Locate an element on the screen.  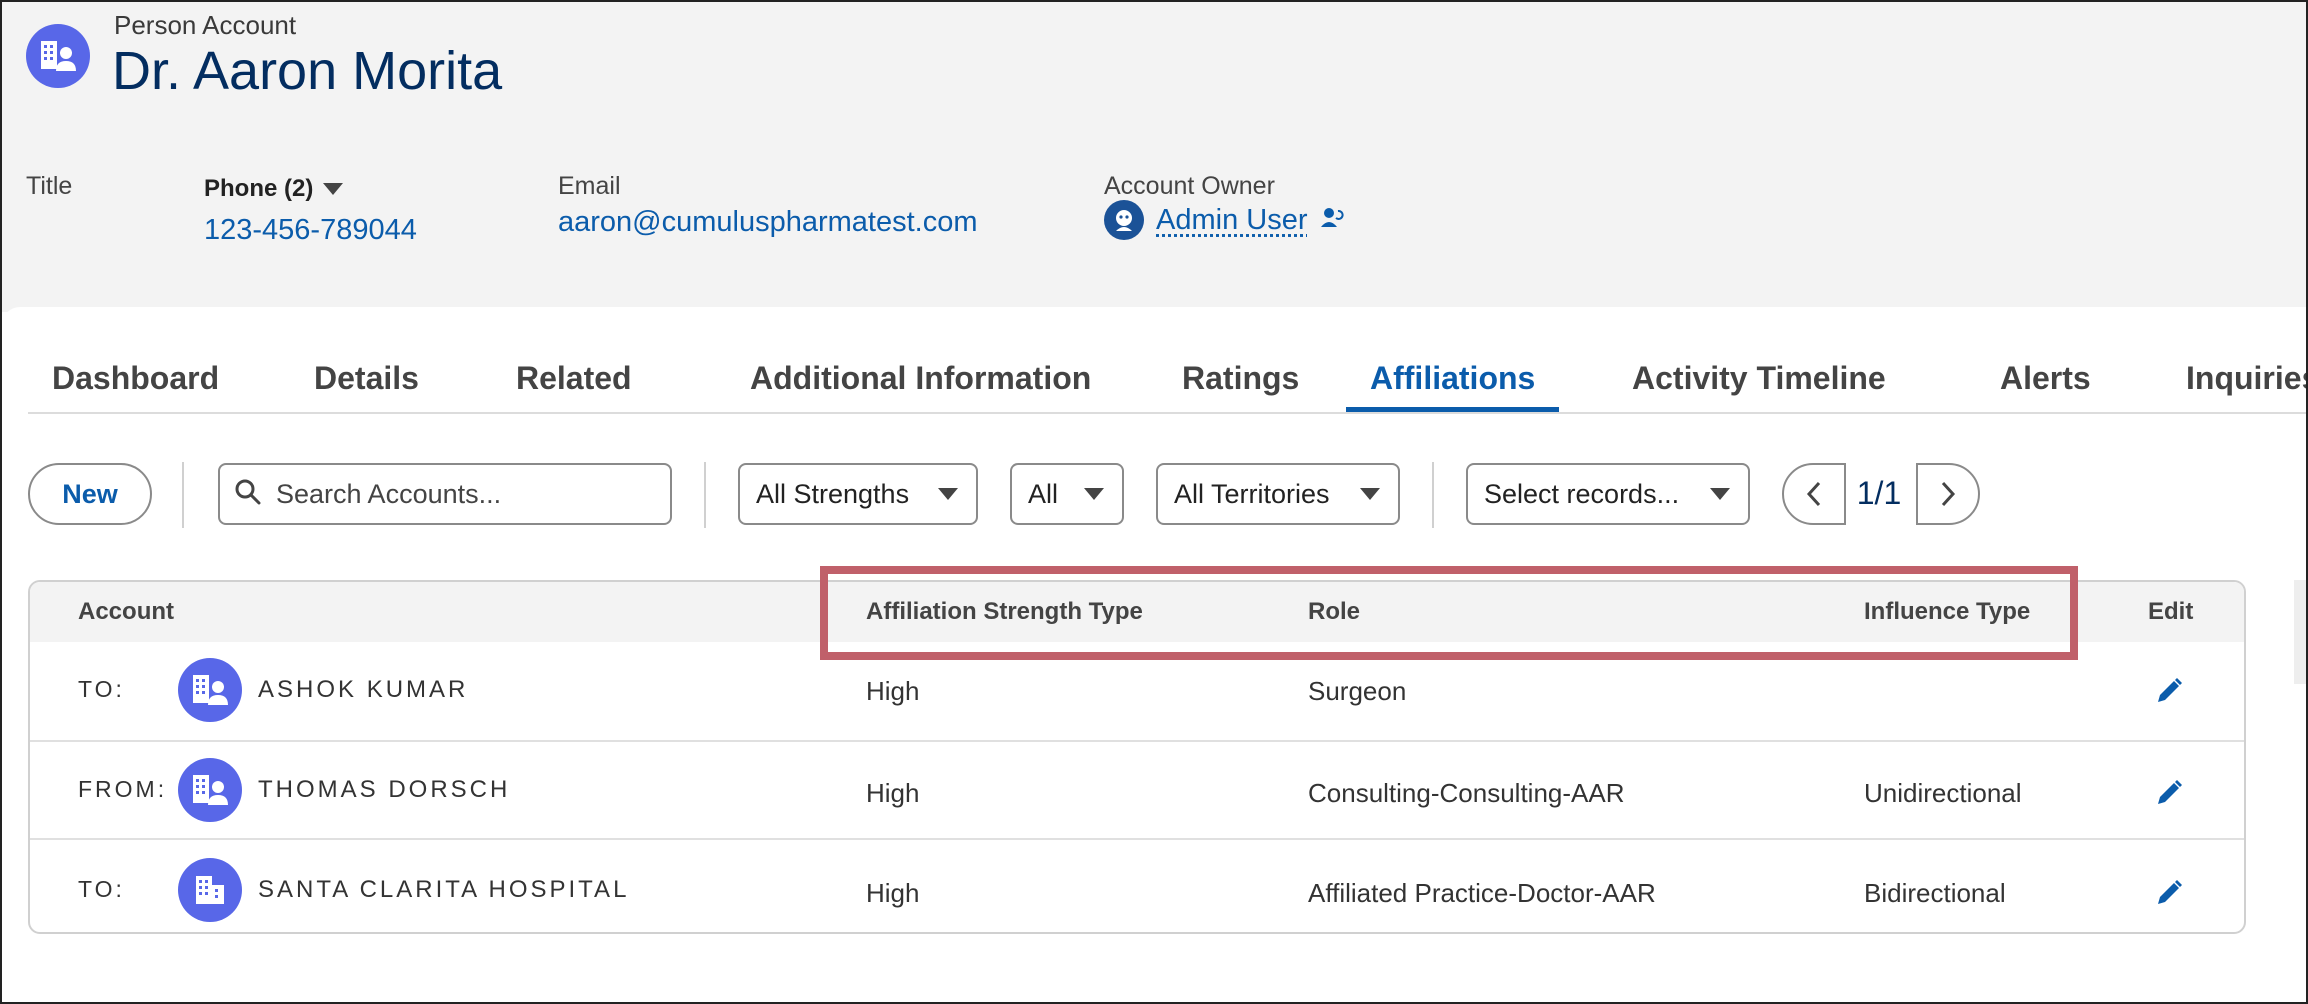
phone-field-label: Phone (2) is located at coordinates (274, 189).